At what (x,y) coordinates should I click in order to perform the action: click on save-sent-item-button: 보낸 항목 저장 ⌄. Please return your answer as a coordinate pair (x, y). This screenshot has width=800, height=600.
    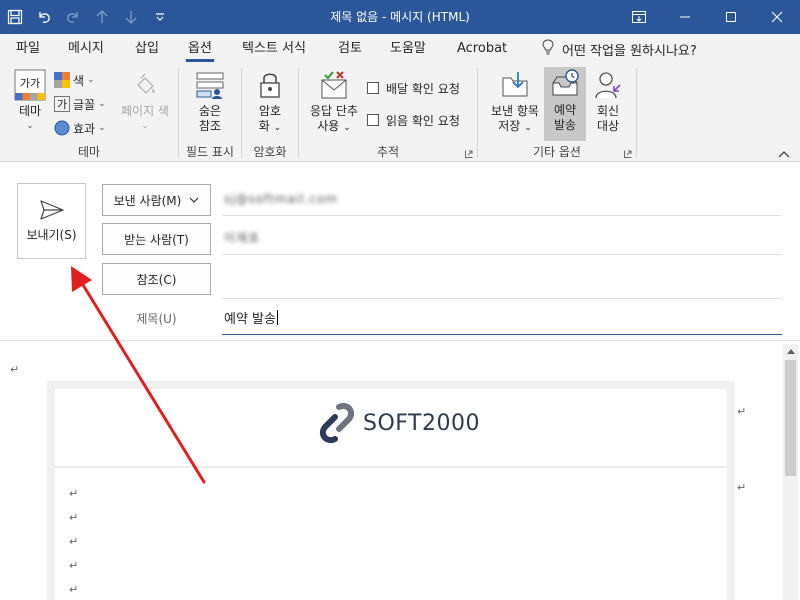
    Looking at the image, I should click on (515, 102).